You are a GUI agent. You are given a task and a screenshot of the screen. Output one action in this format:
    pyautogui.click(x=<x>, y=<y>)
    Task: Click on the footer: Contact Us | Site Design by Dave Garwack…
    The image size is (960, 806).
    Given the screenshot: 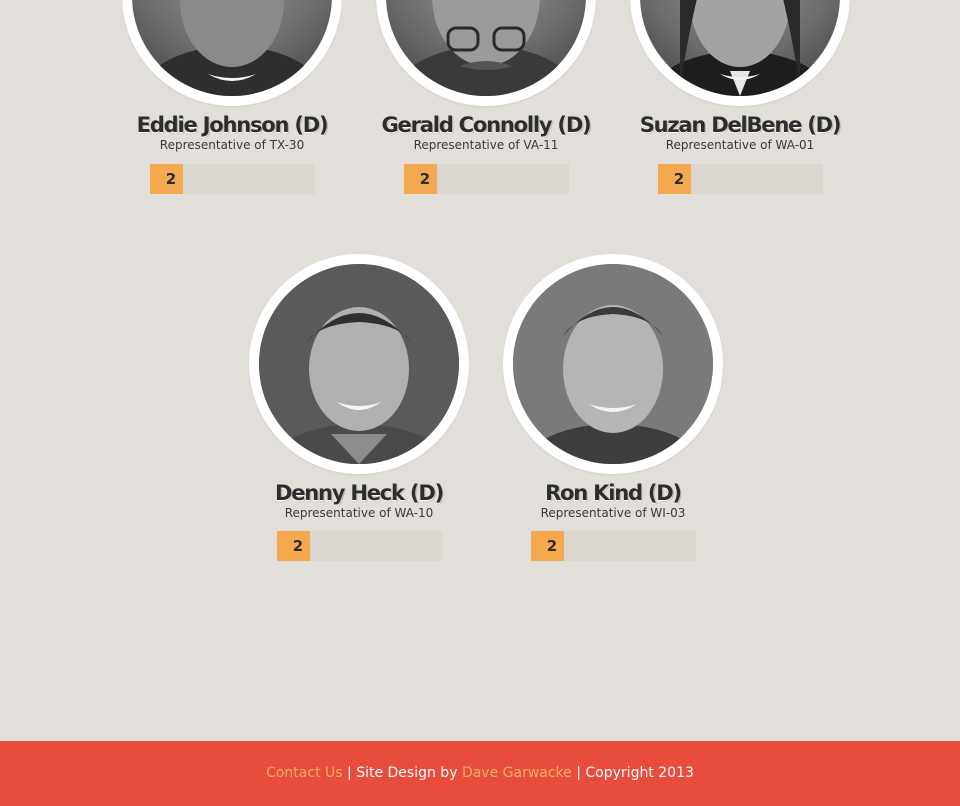 What is the action you would take?
    pyautogui.click(x=480, y=773)
    